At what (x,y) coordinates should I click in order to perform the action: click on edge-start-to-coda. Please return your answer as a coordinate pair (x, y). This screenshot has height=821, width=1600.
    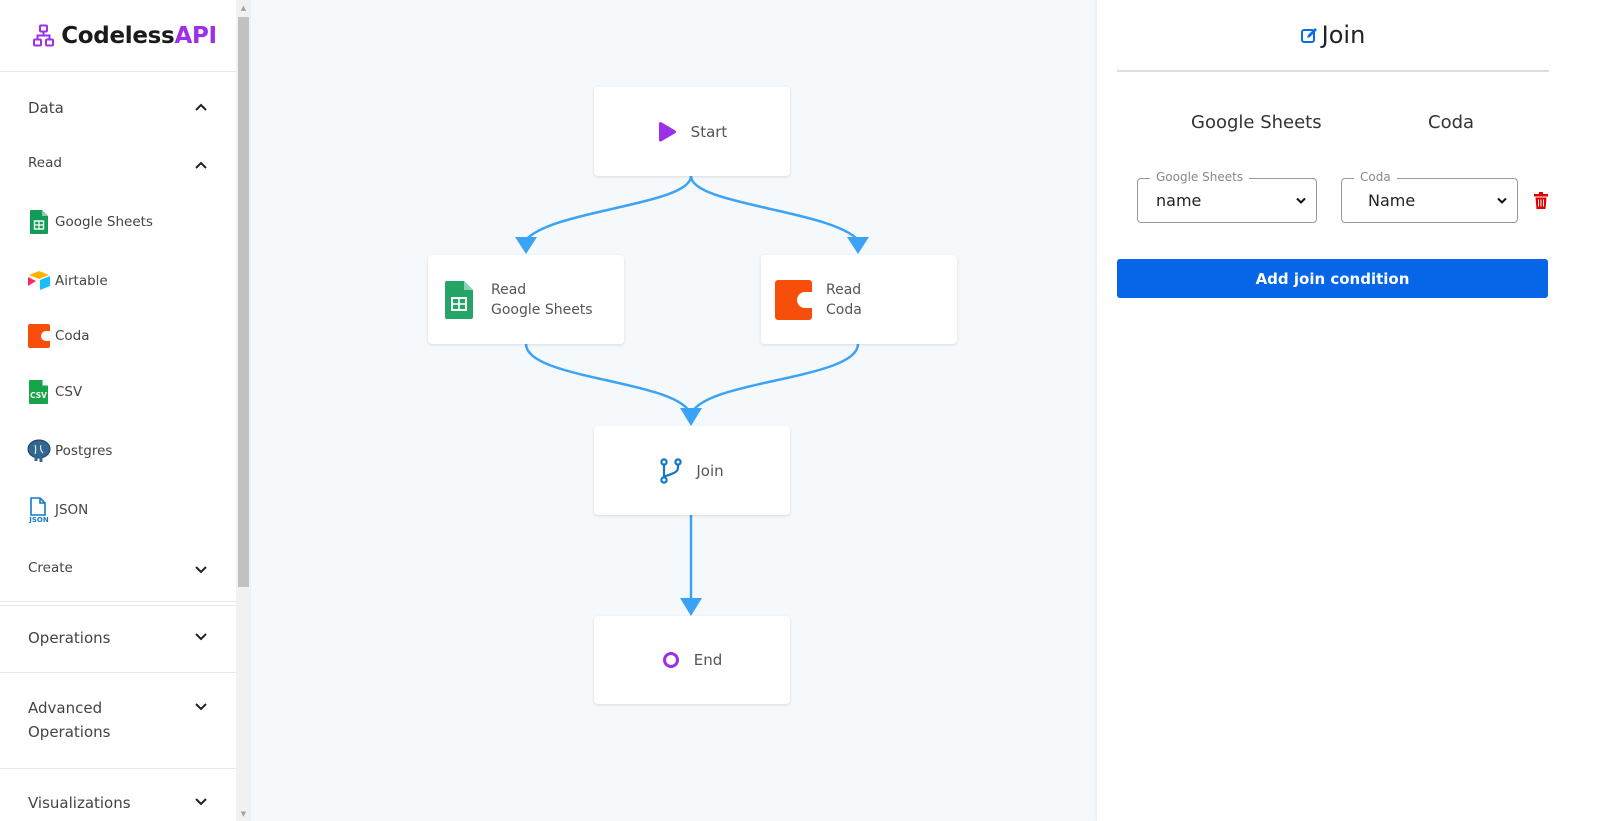
    Looking at the image, I should click on (774, 208).